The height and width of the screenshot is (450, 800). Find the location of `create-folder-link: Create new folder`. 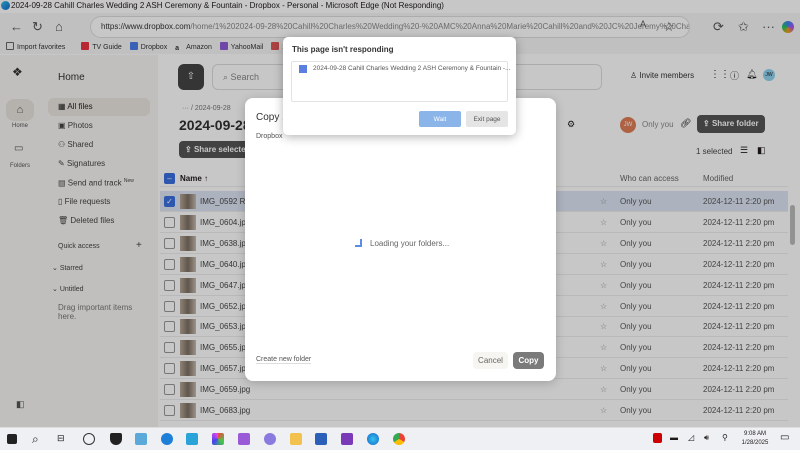

create-folder-link: Create new folder is located at coordinates (284, 360).